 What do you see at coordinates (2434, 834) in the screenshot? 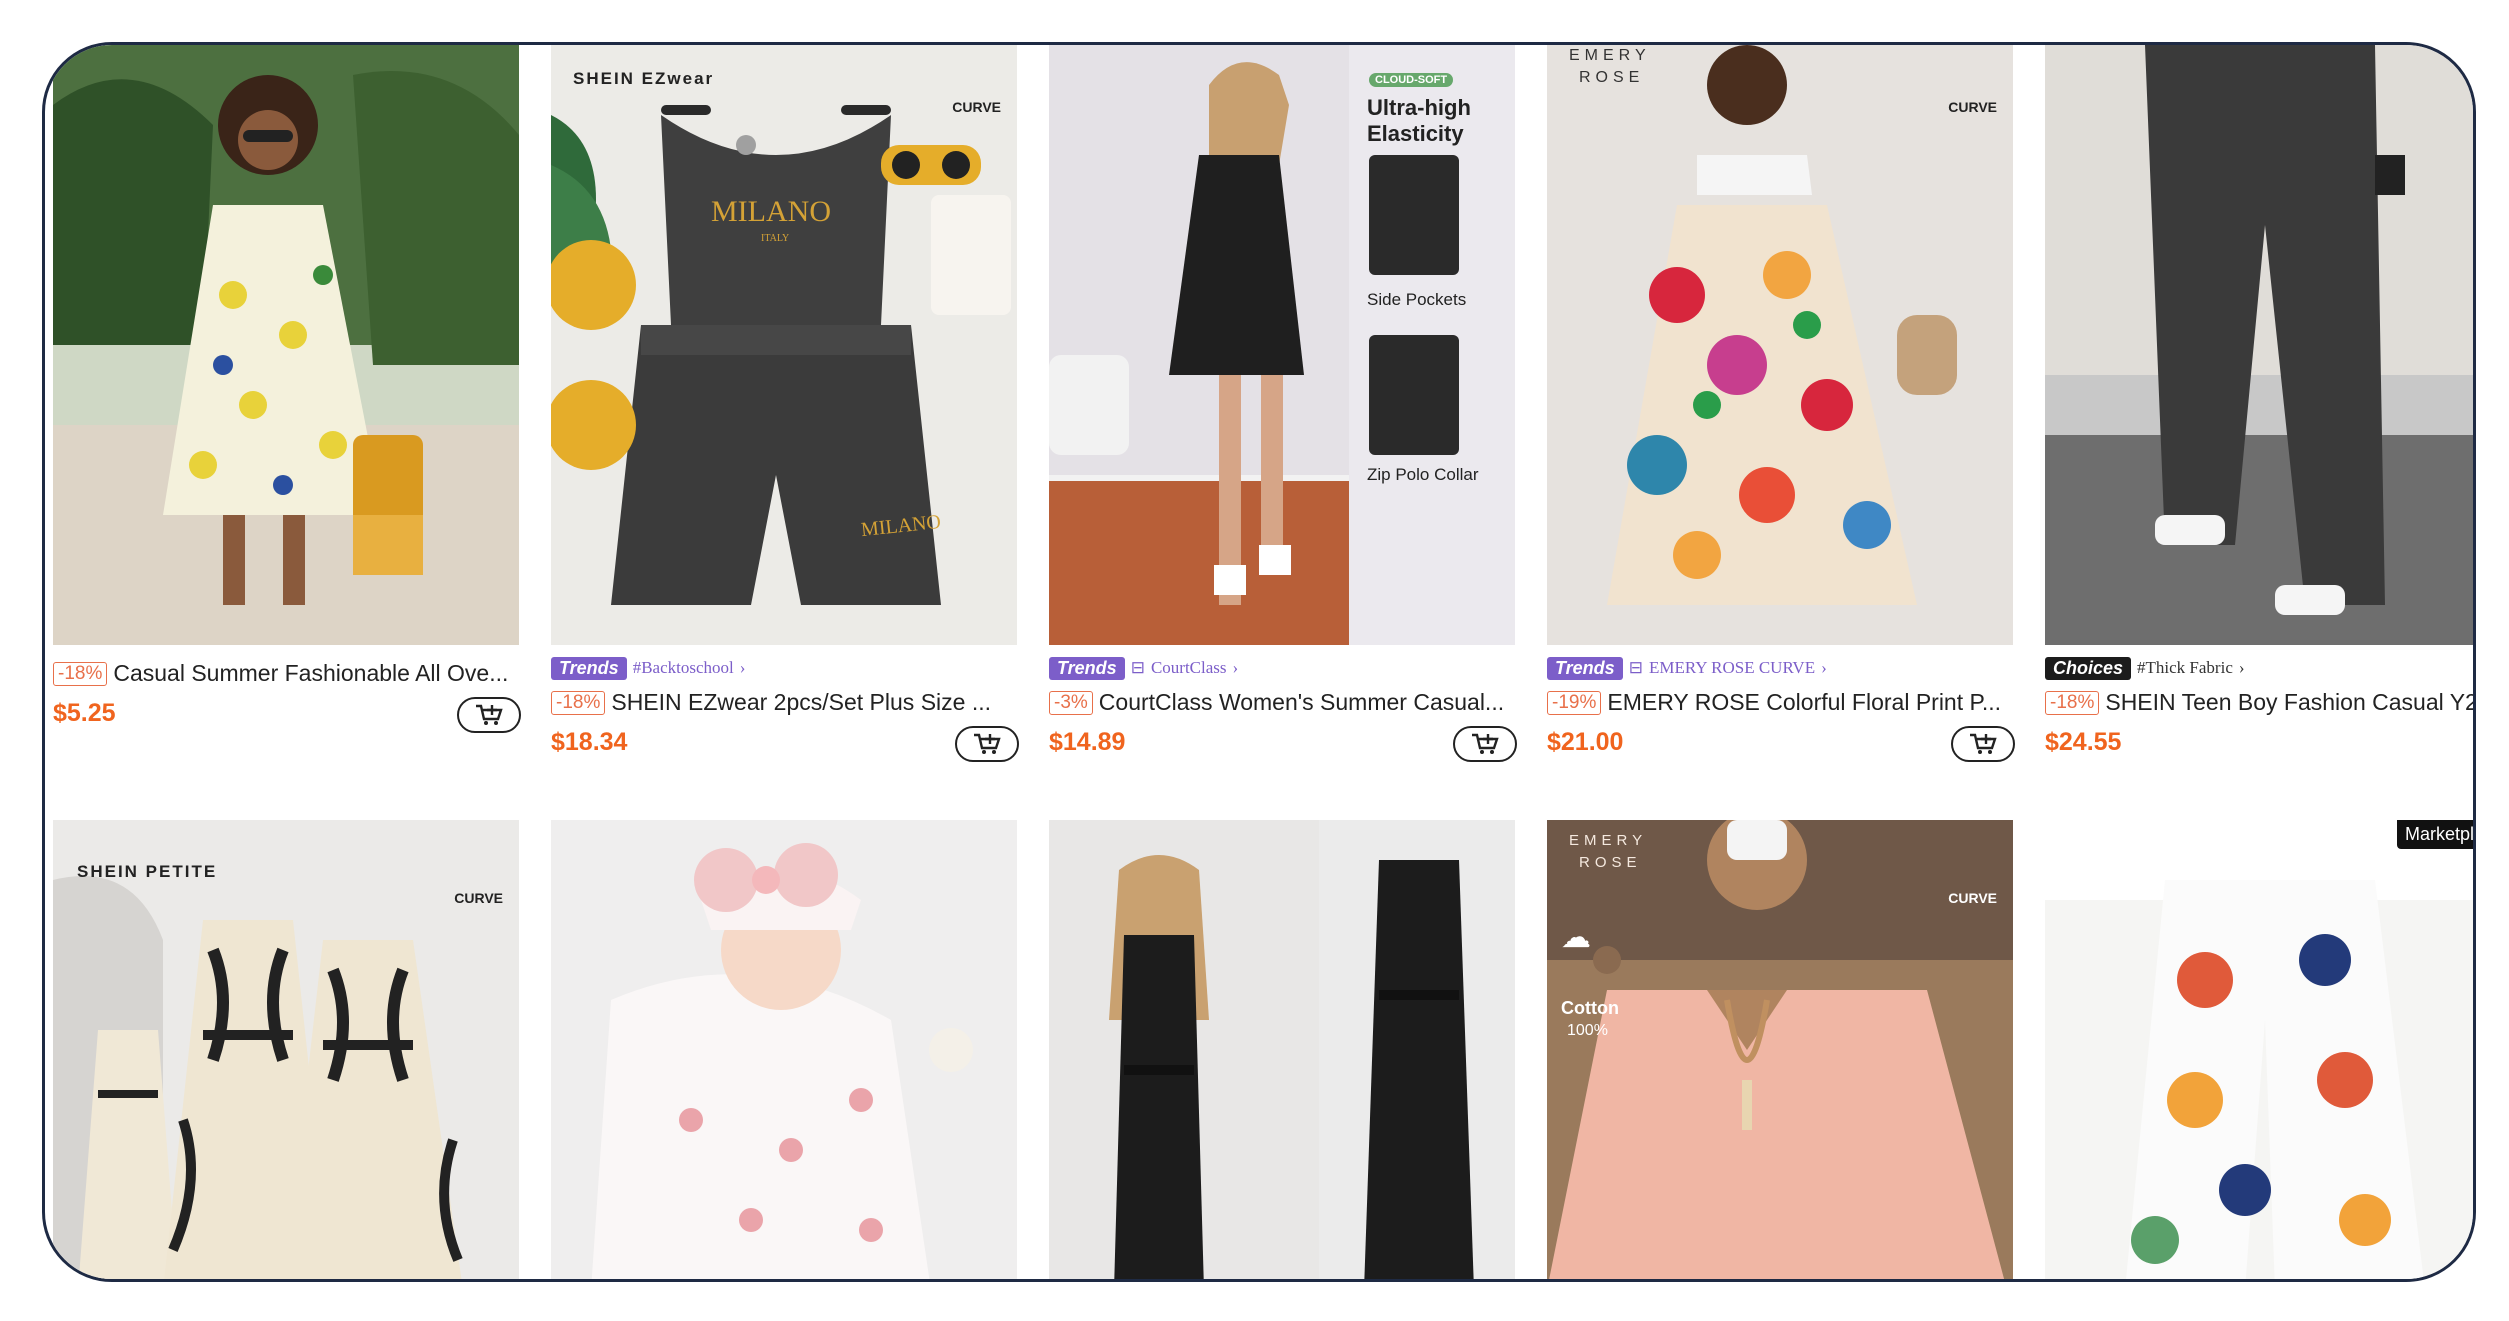
I see `marketplace-badge: Marketplace` at bounding box center [2434, 834].